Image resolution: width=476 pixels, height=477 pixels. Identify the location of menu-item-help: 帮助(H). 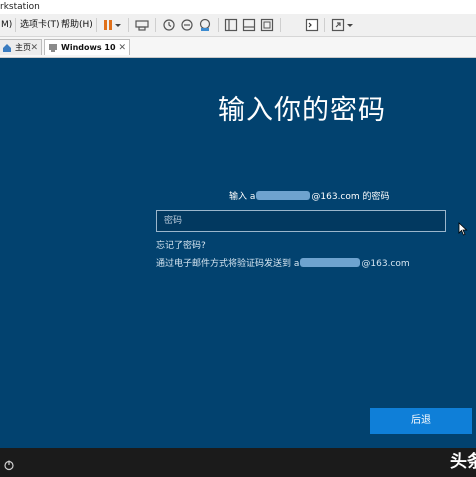
(77, 25).